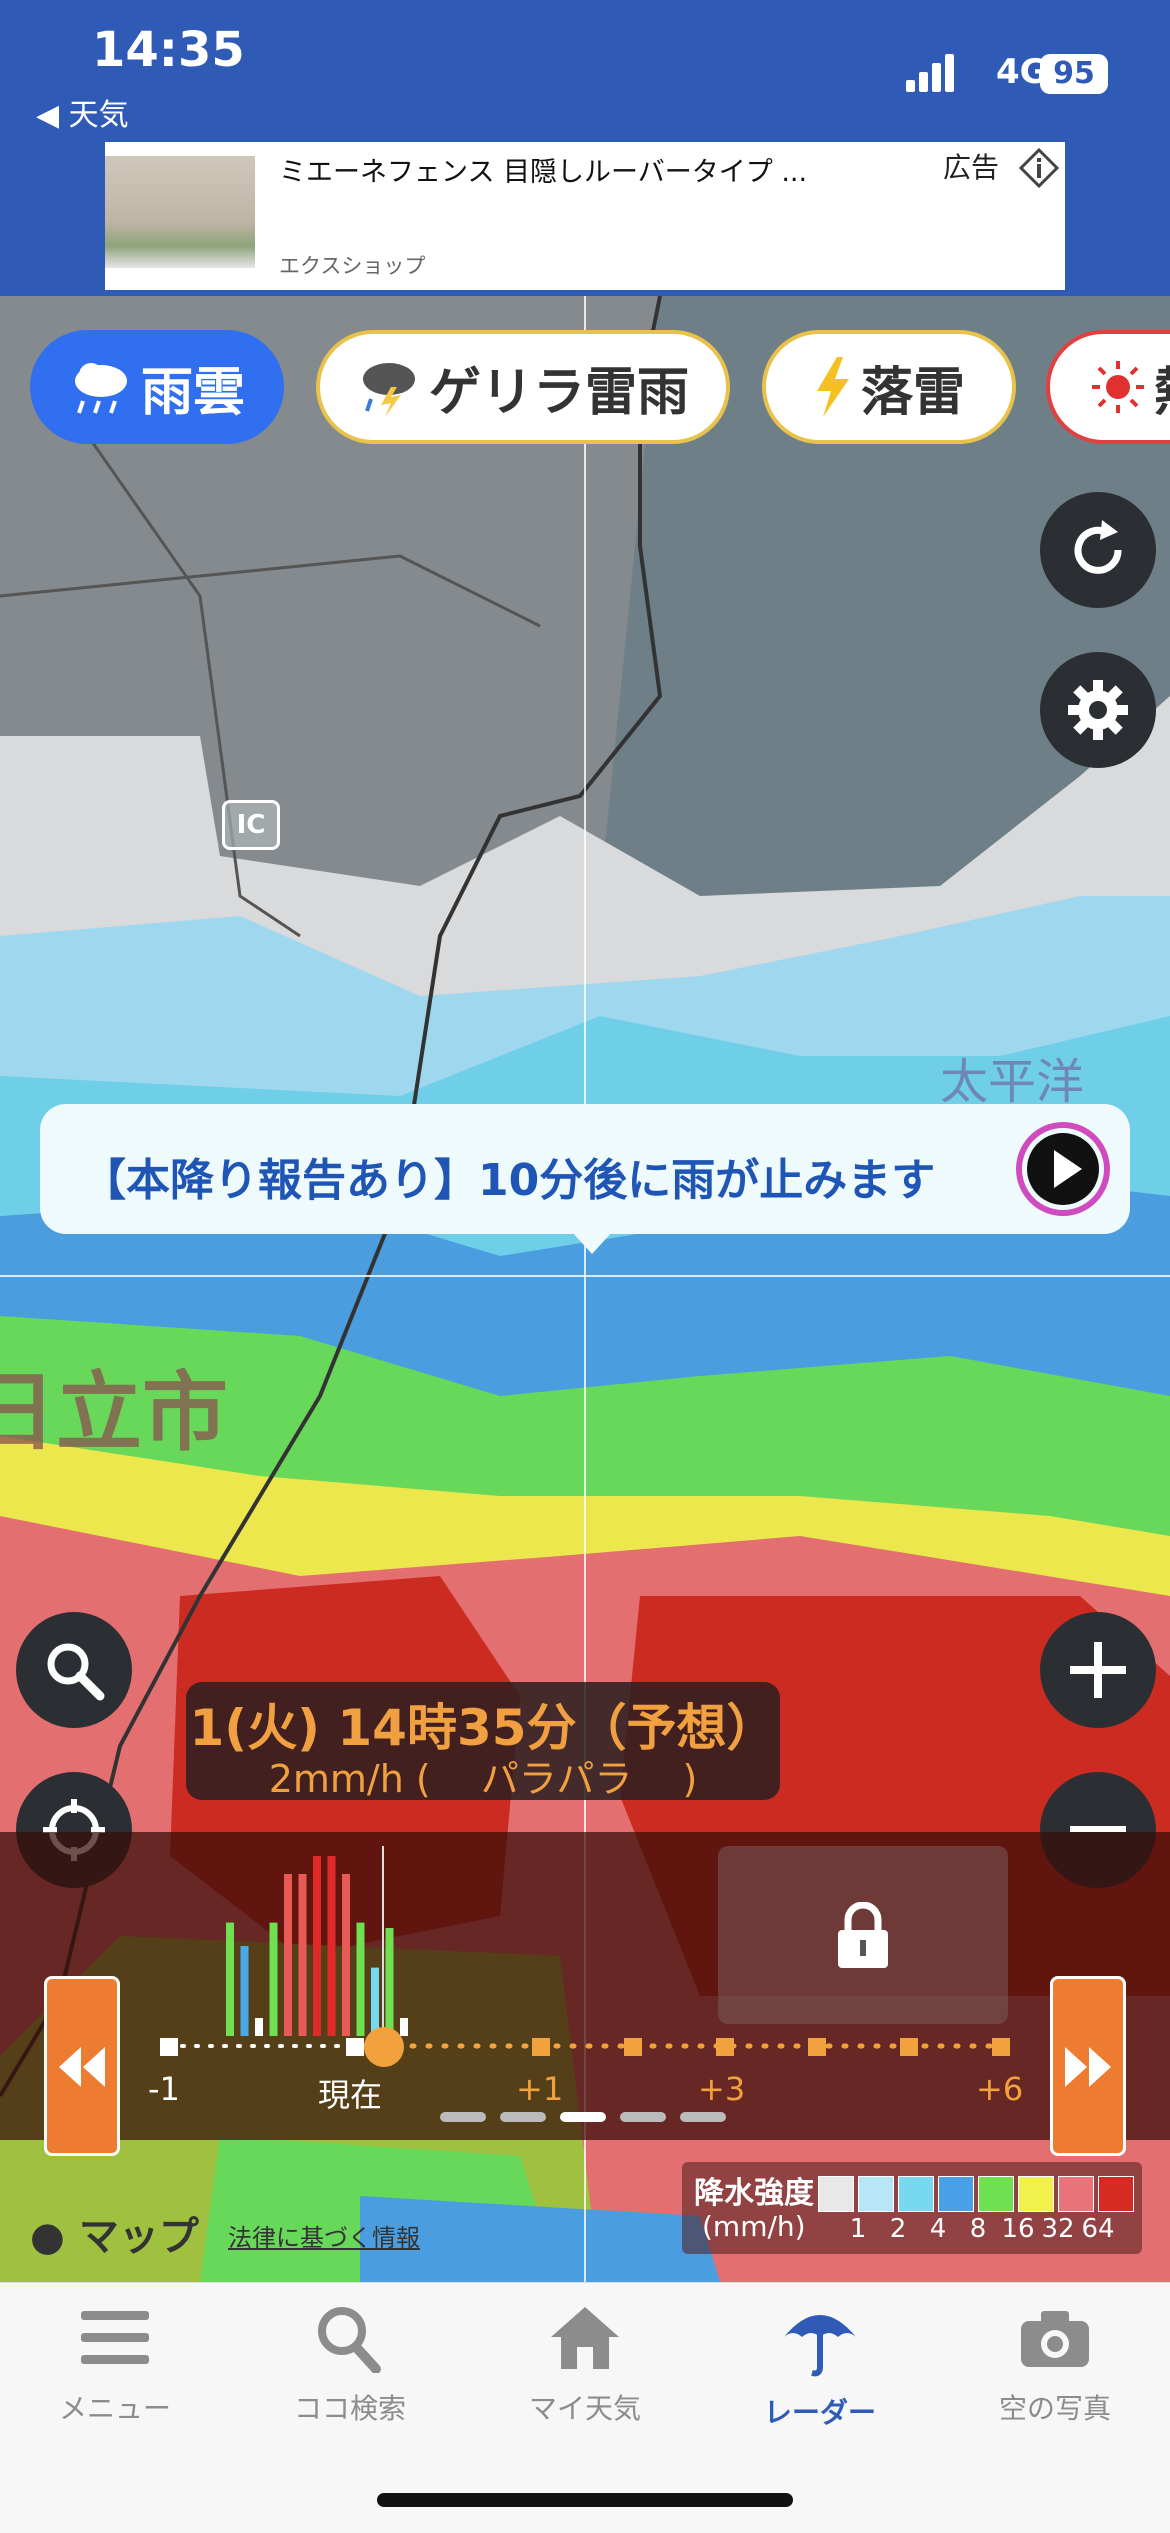 The image size is (1170, 2533). Describe the element at coordinates (1063, 1169) in the screenshot. I see `play-icon` at that location.